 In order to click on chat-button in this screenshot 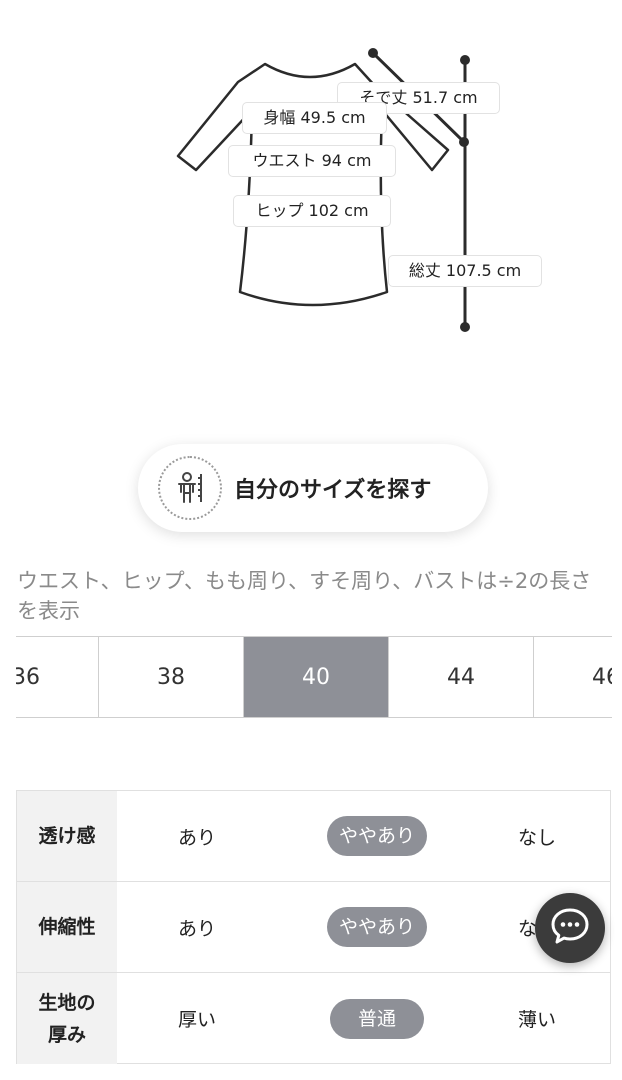, I will do `click(570, 928)`.